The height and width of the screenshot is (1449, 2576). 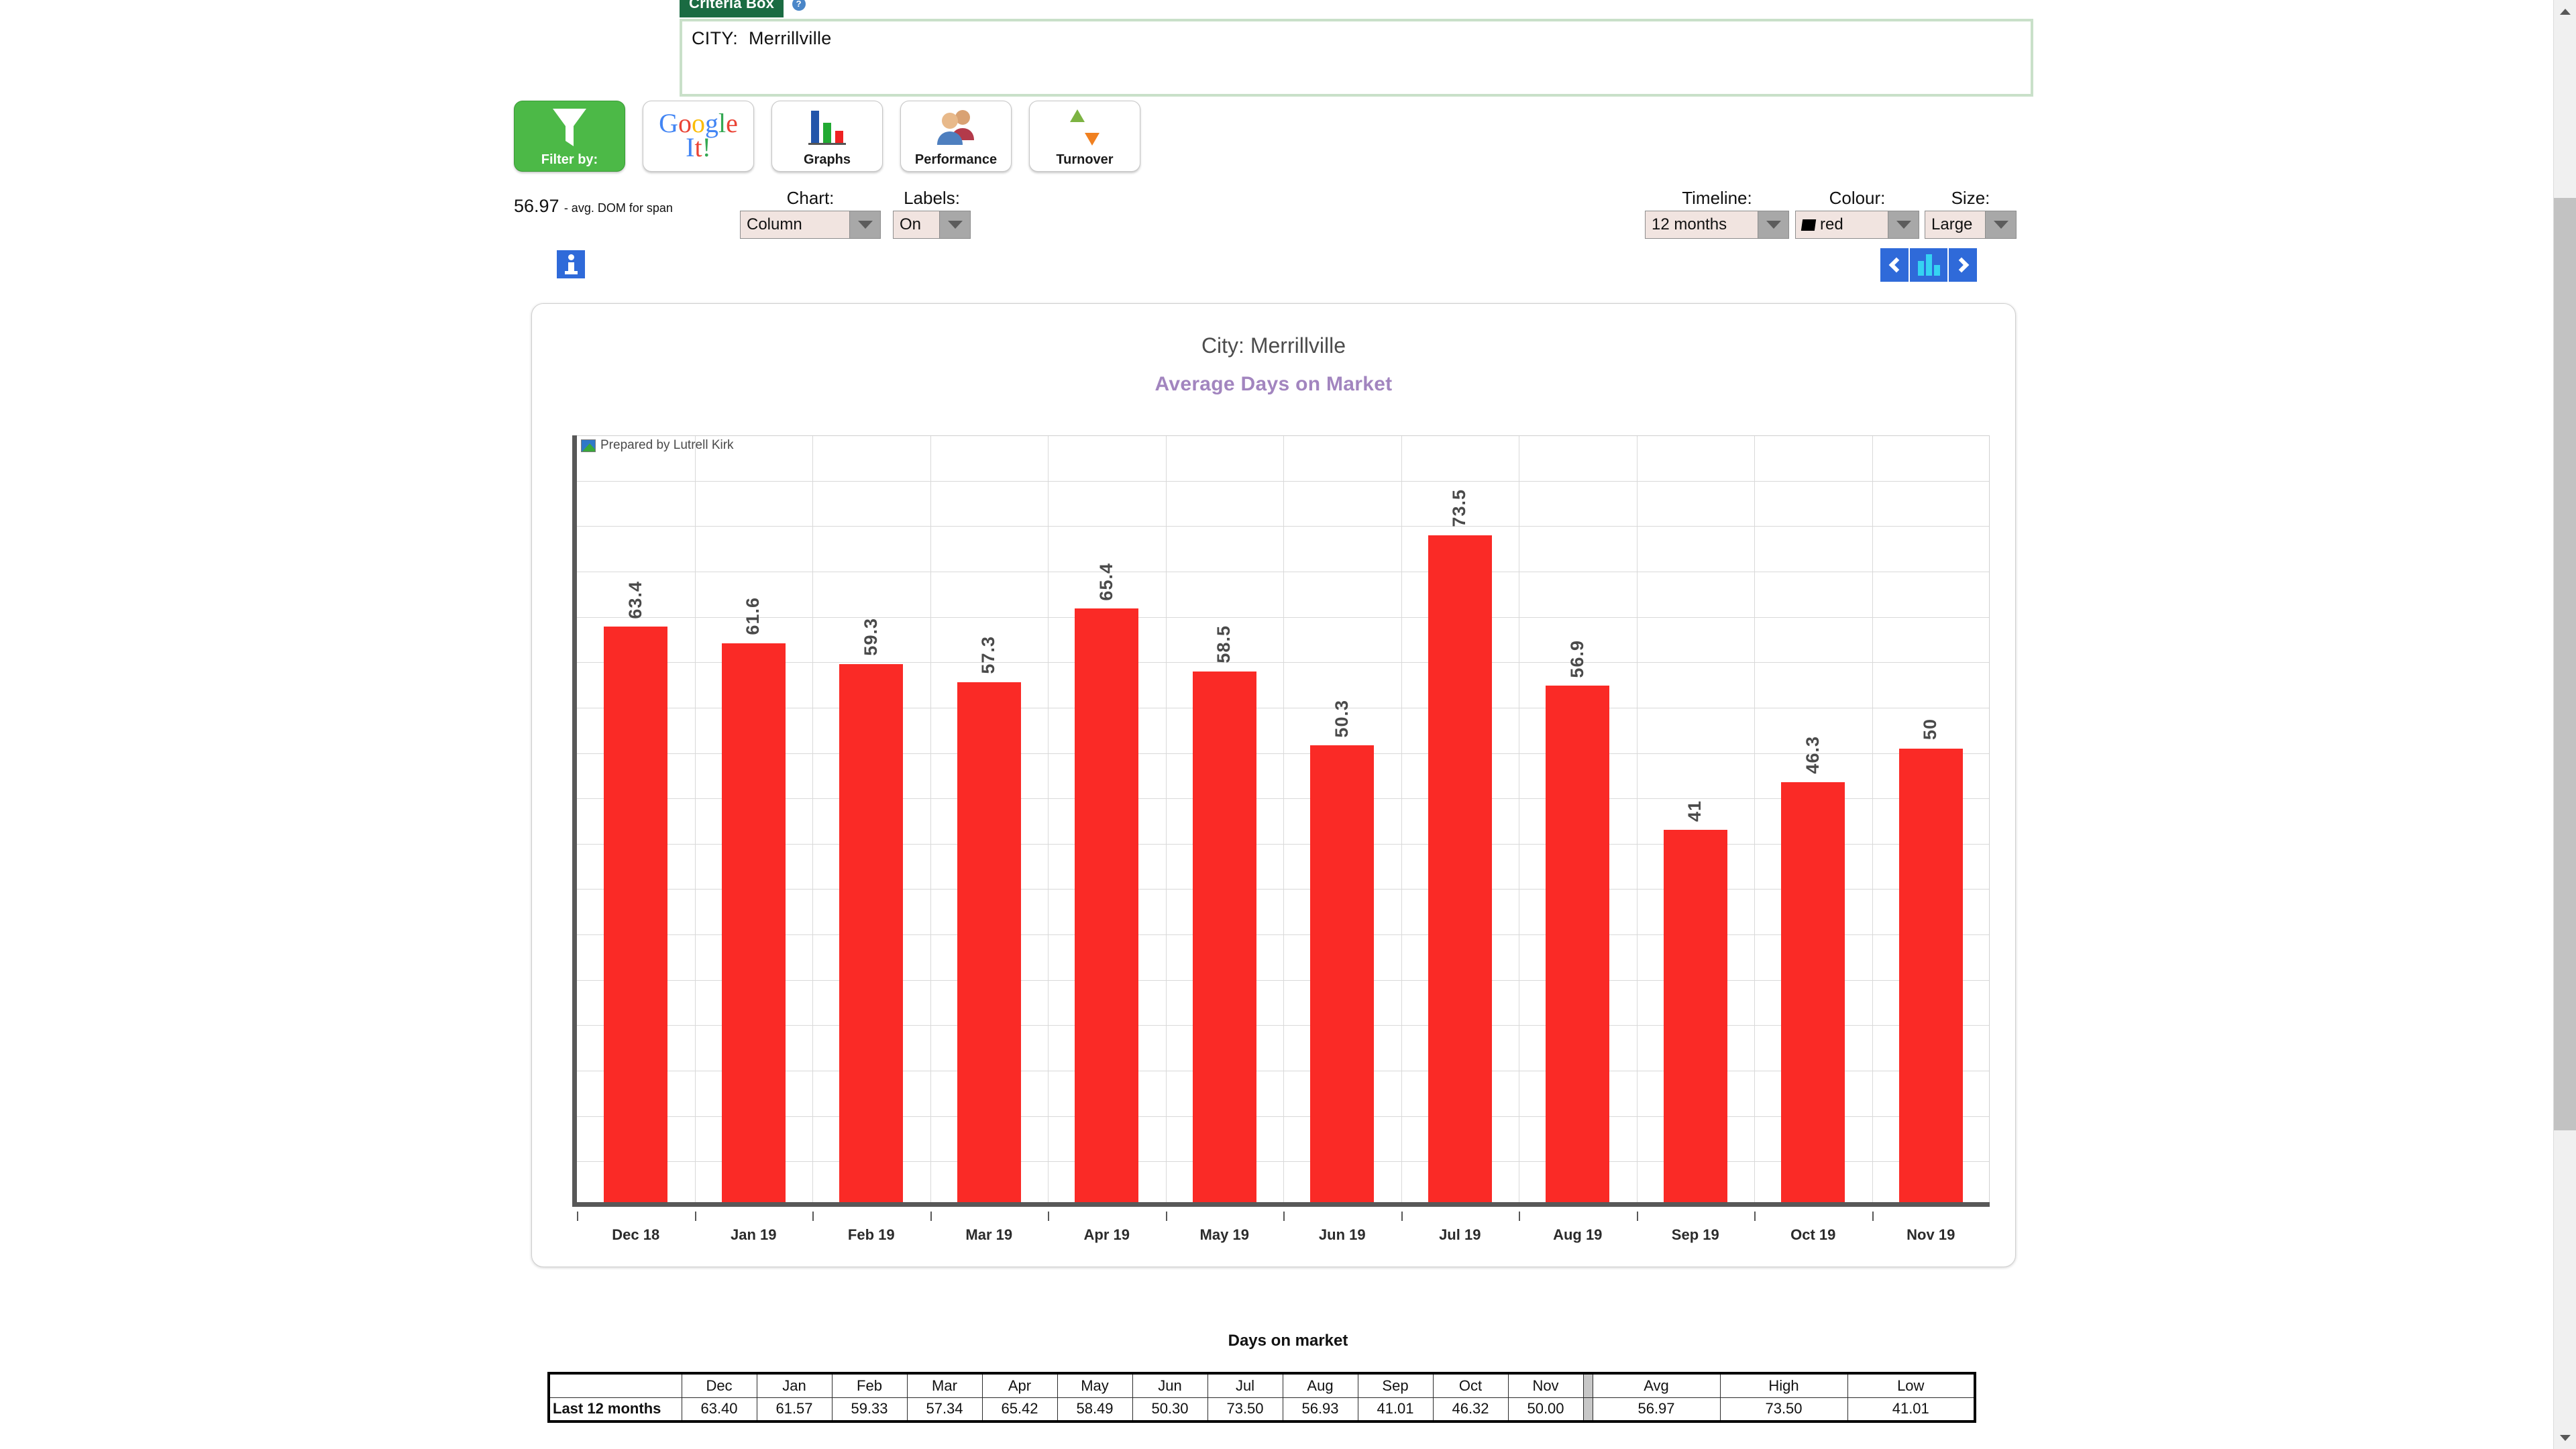 I want to click on criteria-field-value: Merrillville, so click(x=790, y=38).